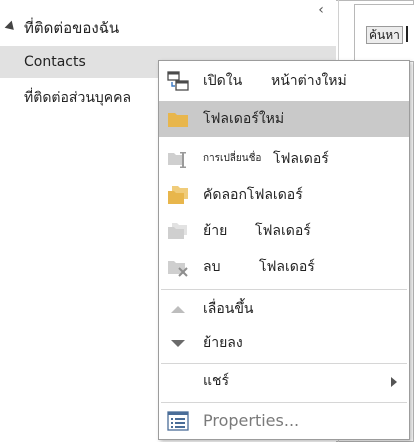 The width and height of the screenshot is (414, 442). What do you see at coordinates (309, 81) in the screenshot?
I see `menu-label-new-window: หน้าต่างใหม่` at bounding box center [309, 81].